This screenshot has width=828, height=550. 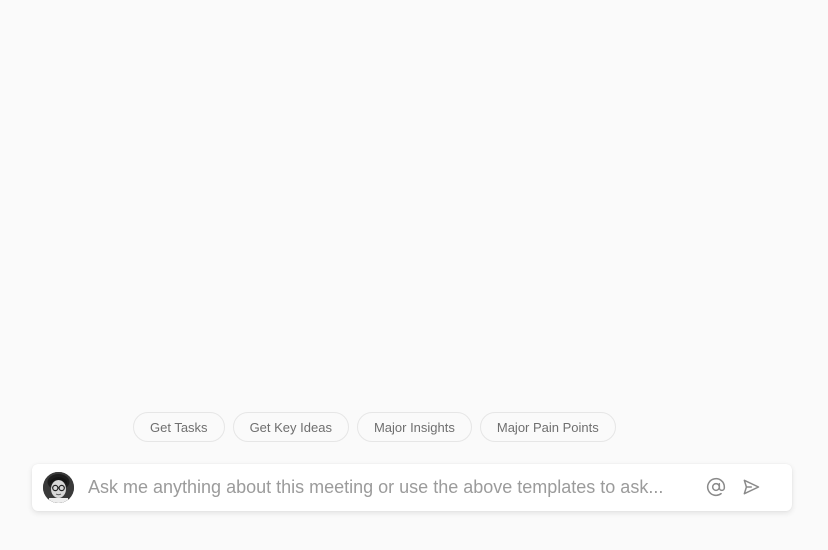 I want to click on user-avatar, so click(x=58, y=487).